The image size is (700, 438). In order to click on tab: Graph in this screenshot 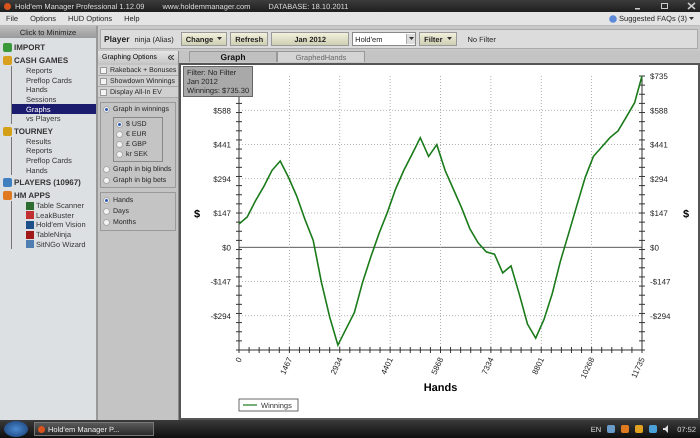, I will do `click(233, 56)`.